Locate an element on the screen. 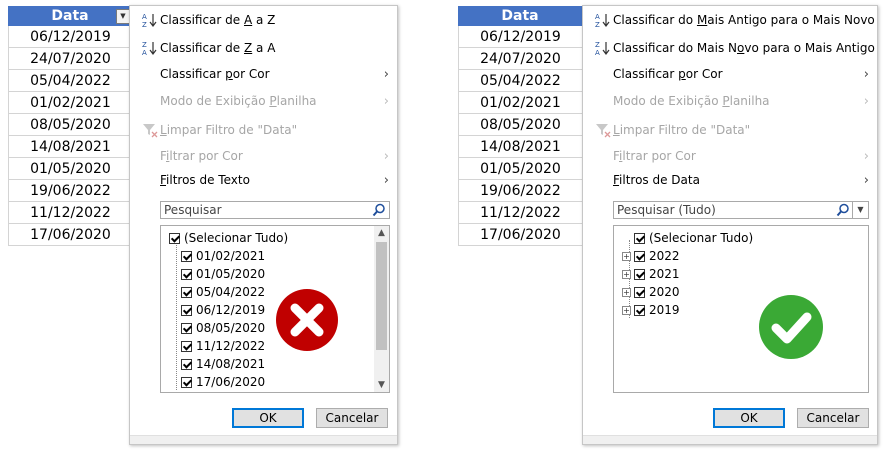 Image resolution: width=892 pixels, height=462 pixels. column-header: Data ▼ is located at coordinates (70, 16).